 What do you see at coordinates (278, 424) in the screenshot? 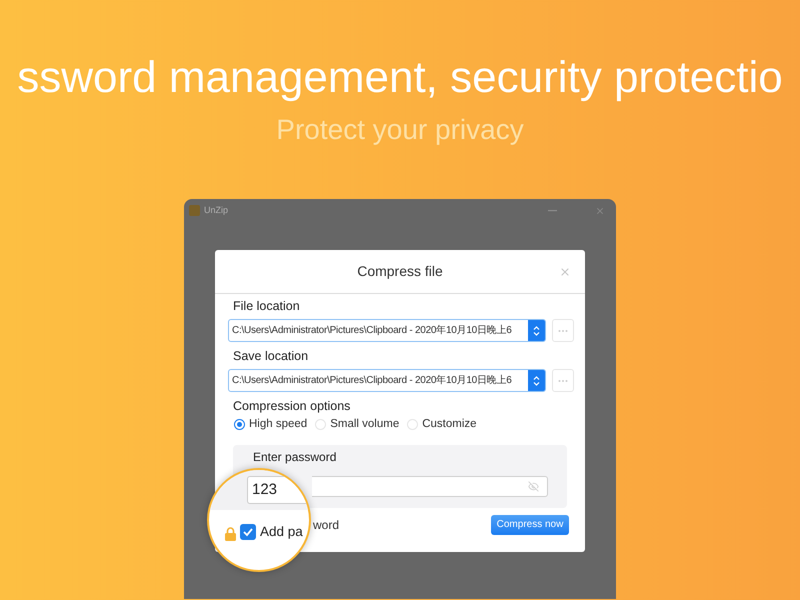
I see `radio-label: High speed` at bounding box center [278, 424].